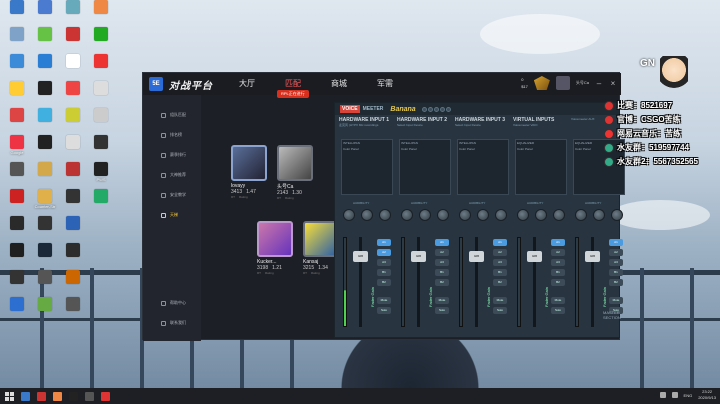 The height and width of the screenshot is (404, 720). Describe the element at coordinates (172, 323) in the screenshot. I see `sidebar-item-contact: 联系我们` at that location.